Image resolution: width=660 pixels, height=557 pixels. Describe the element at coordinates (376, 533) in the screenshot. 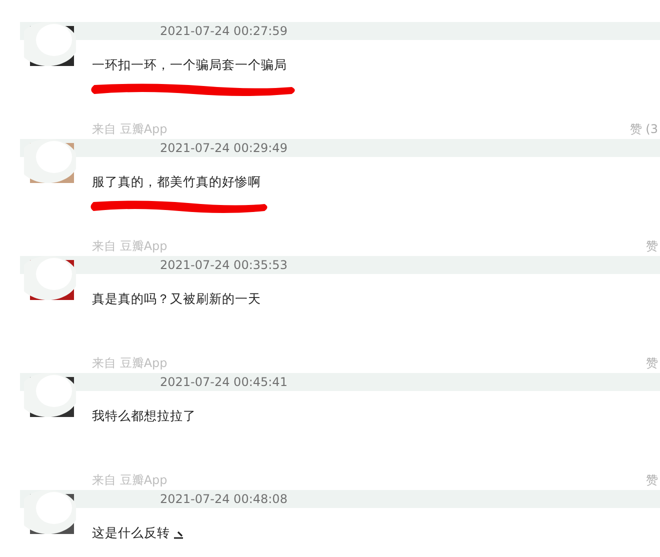

I see `comment-text: 这是什么反转` at that location.